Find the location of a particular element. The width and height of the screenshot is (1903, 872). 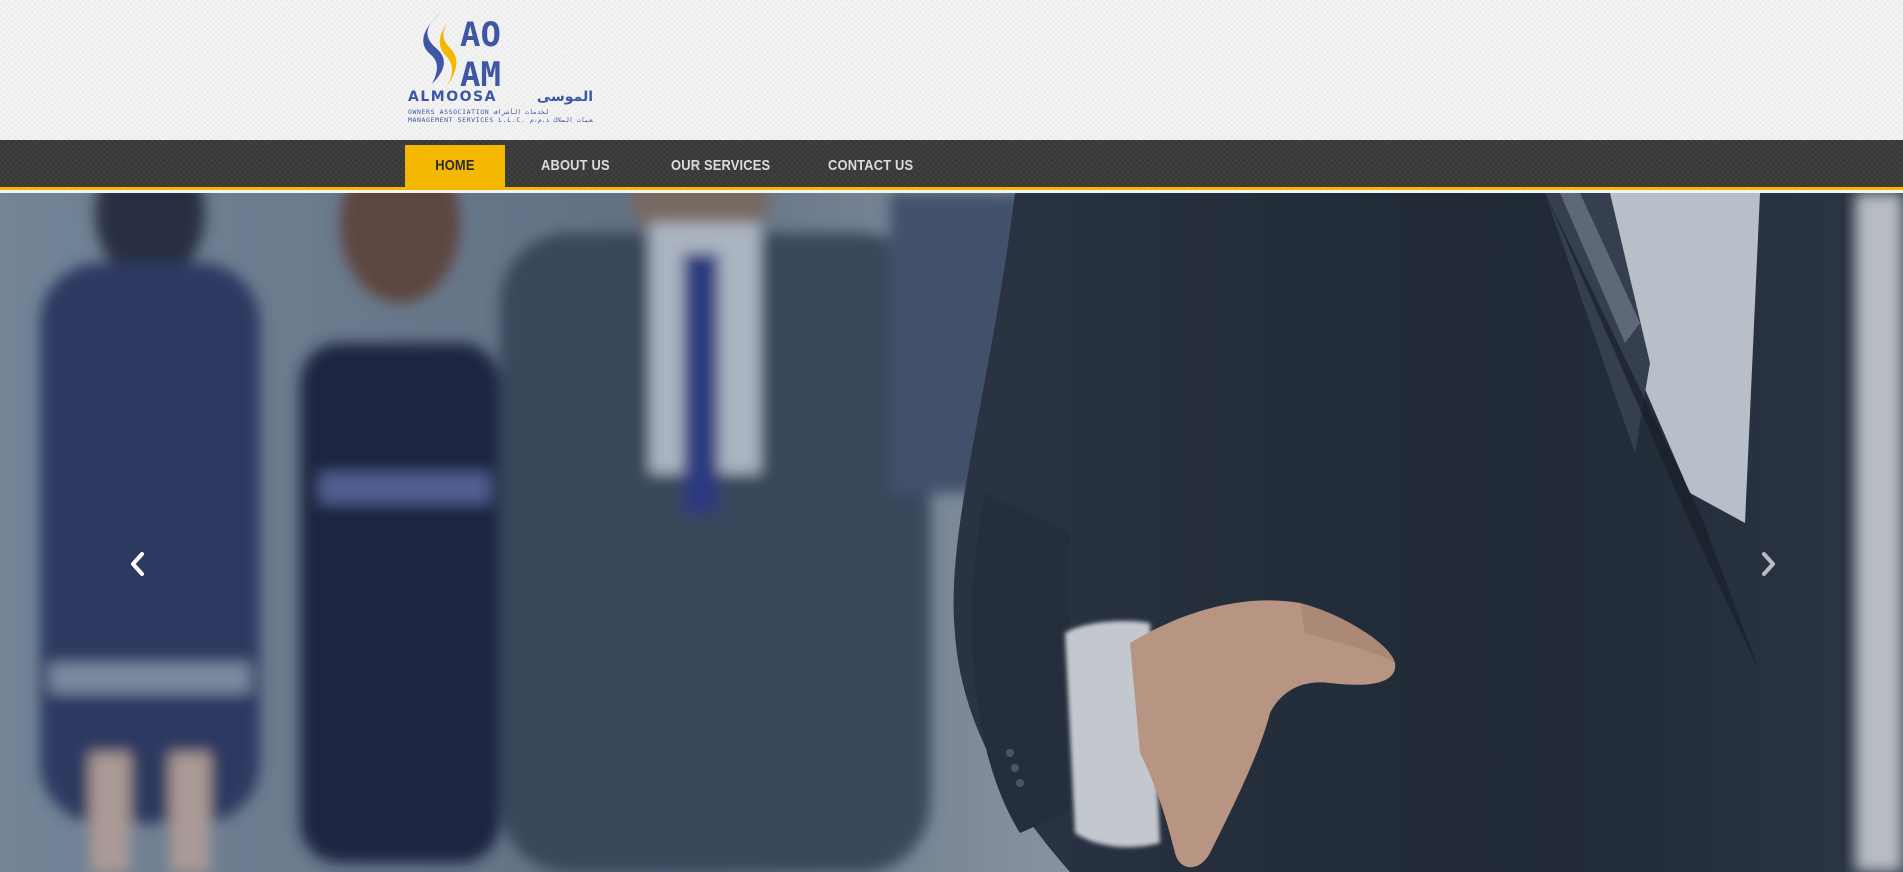

logo-mark: AO AM is located at coordinates (462, 51).